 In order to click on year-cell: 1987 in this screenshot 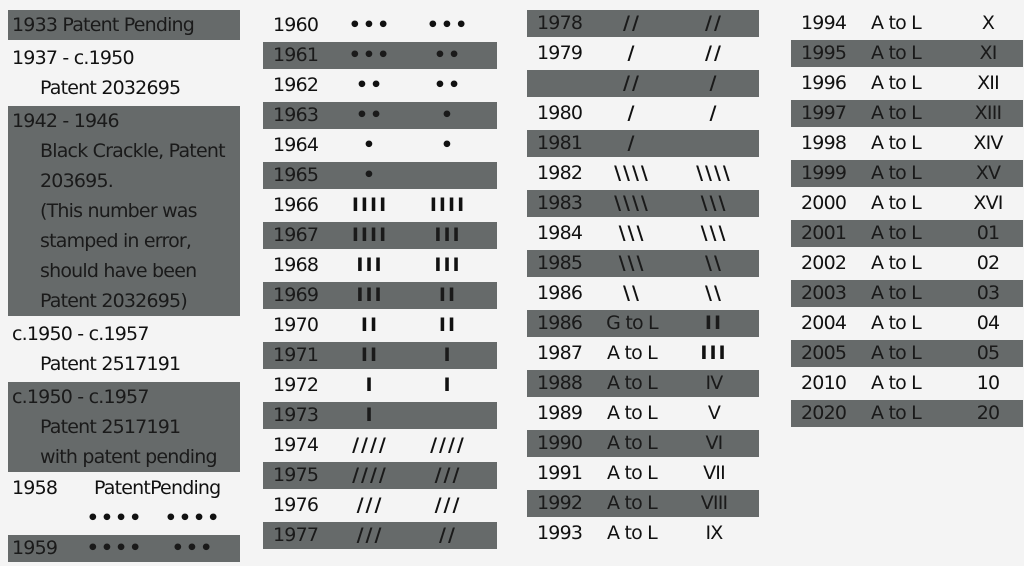, I will do `click(560, 353)`.